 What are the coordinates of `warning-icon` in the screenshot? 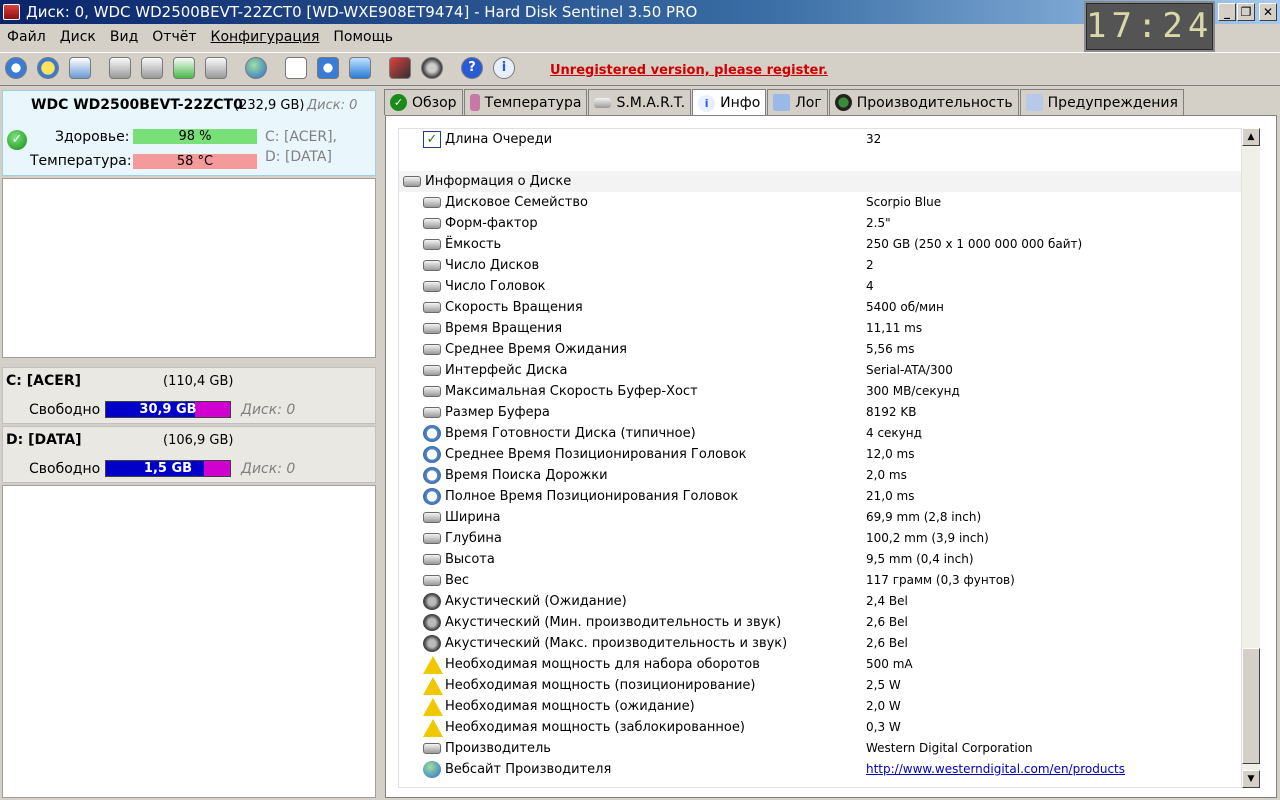 It's located at (433, 728).